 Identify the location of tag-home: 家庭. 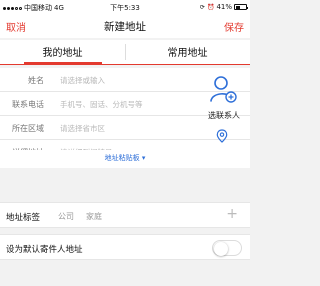
(94, 216).